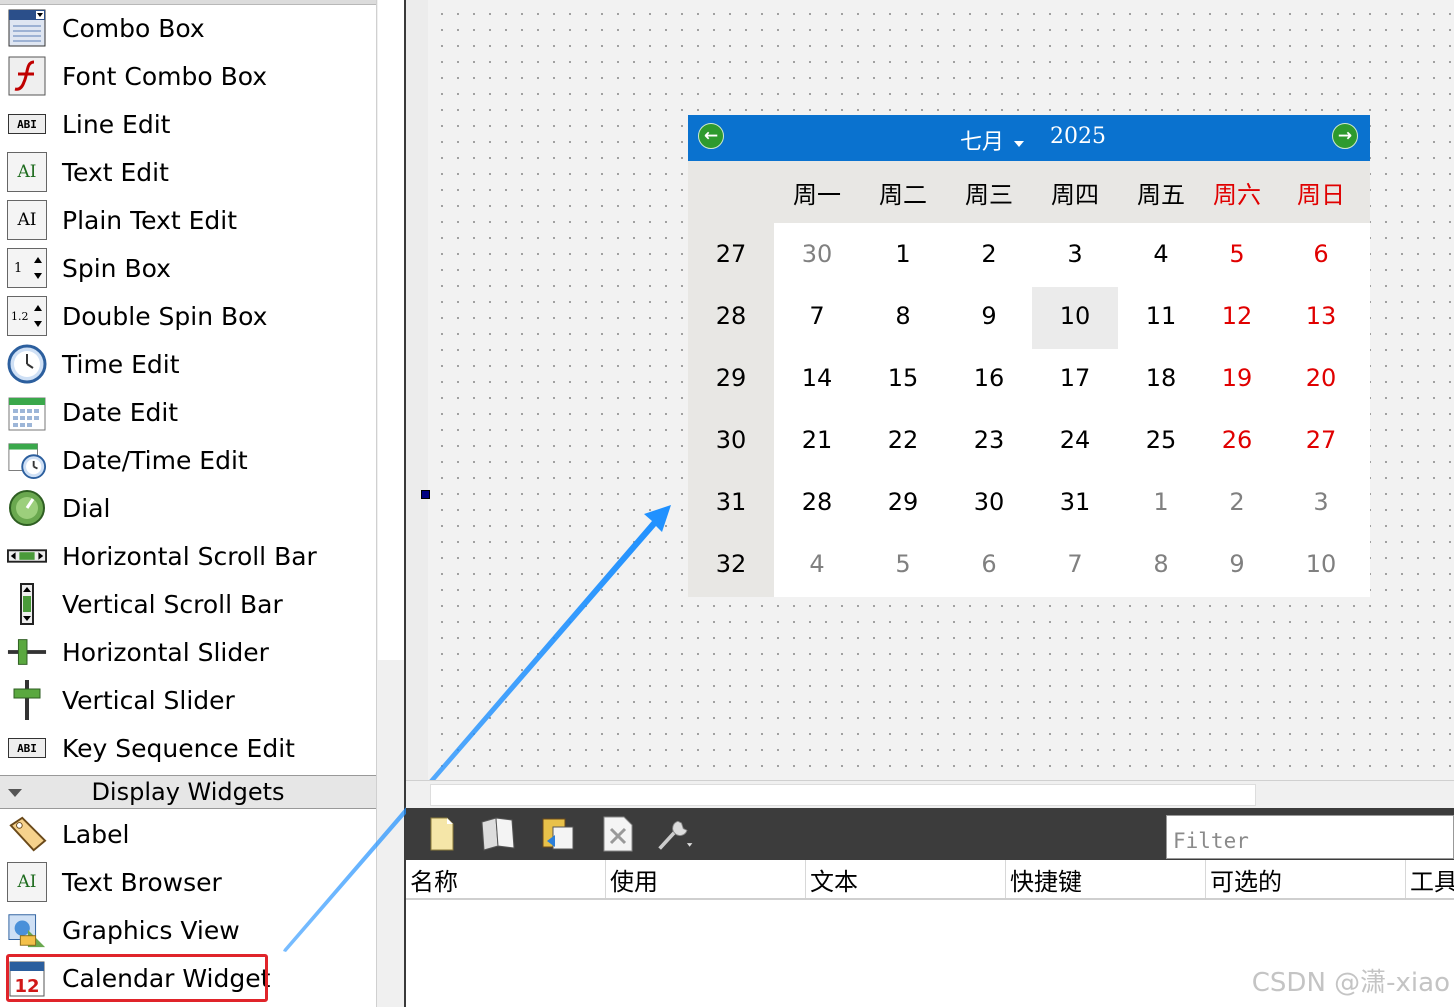  What do you see at coordinates (1075, 502) in the screenshot?
I see `calendar-day: 31` at bounding box center [1075, 502].